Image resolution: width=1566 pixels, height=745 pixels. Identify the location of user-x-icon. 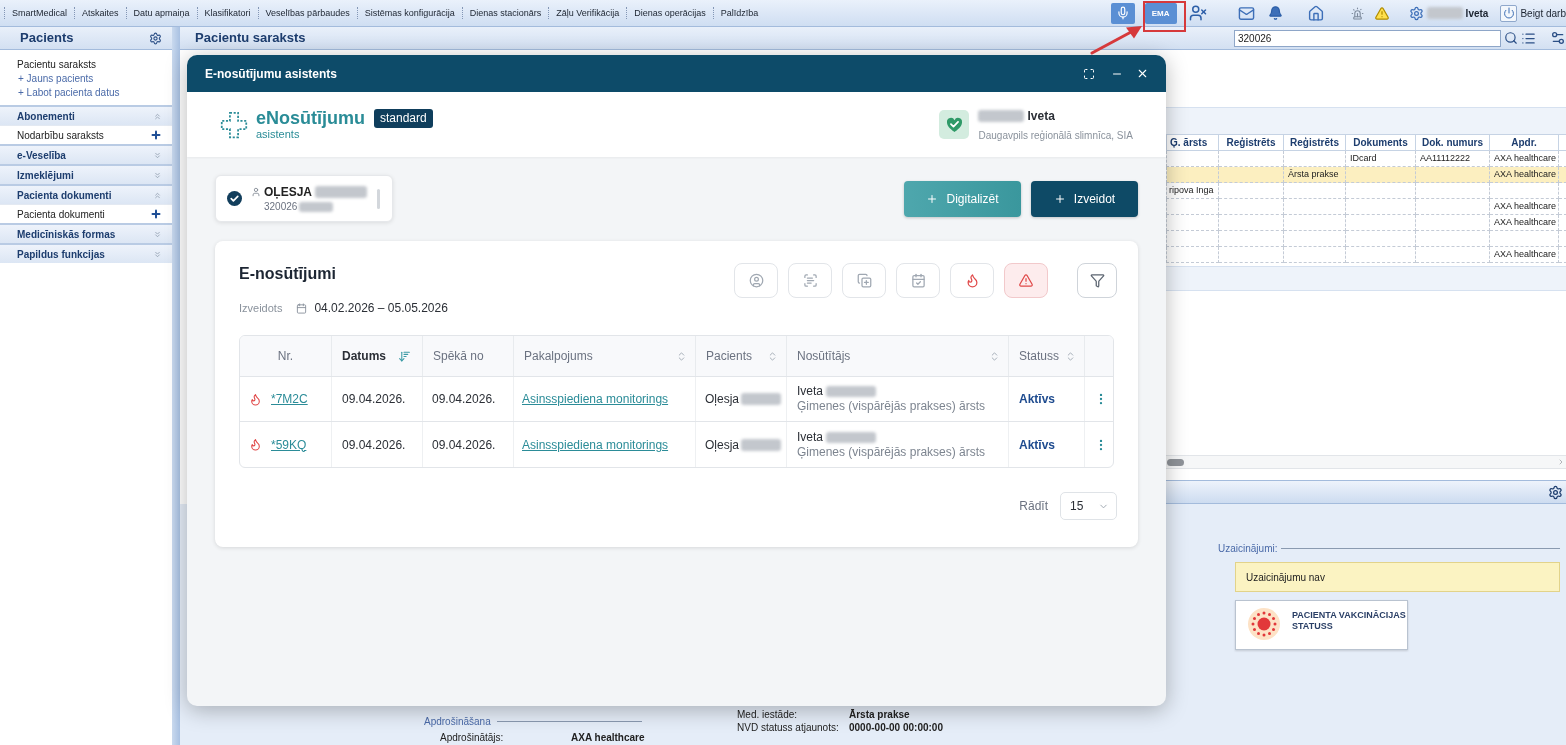
(1197, 13).